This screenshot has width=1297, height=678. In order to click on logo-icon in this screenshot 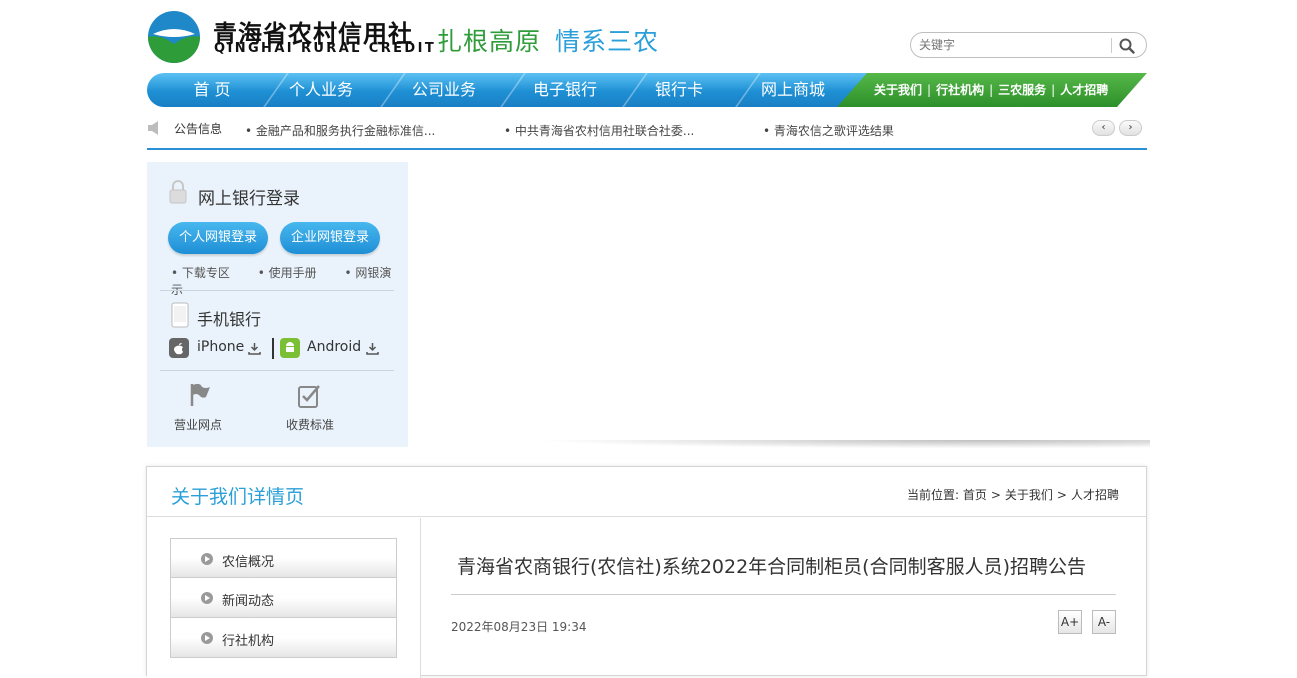, I will do `click(174, 37)`.